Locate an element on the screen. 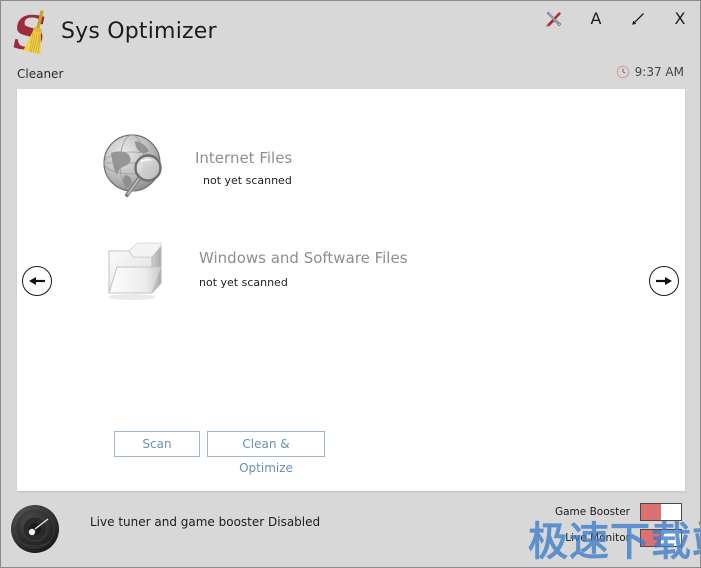  list-item-text: Internet Files not yet scanned is located at coordinates (243, 159).